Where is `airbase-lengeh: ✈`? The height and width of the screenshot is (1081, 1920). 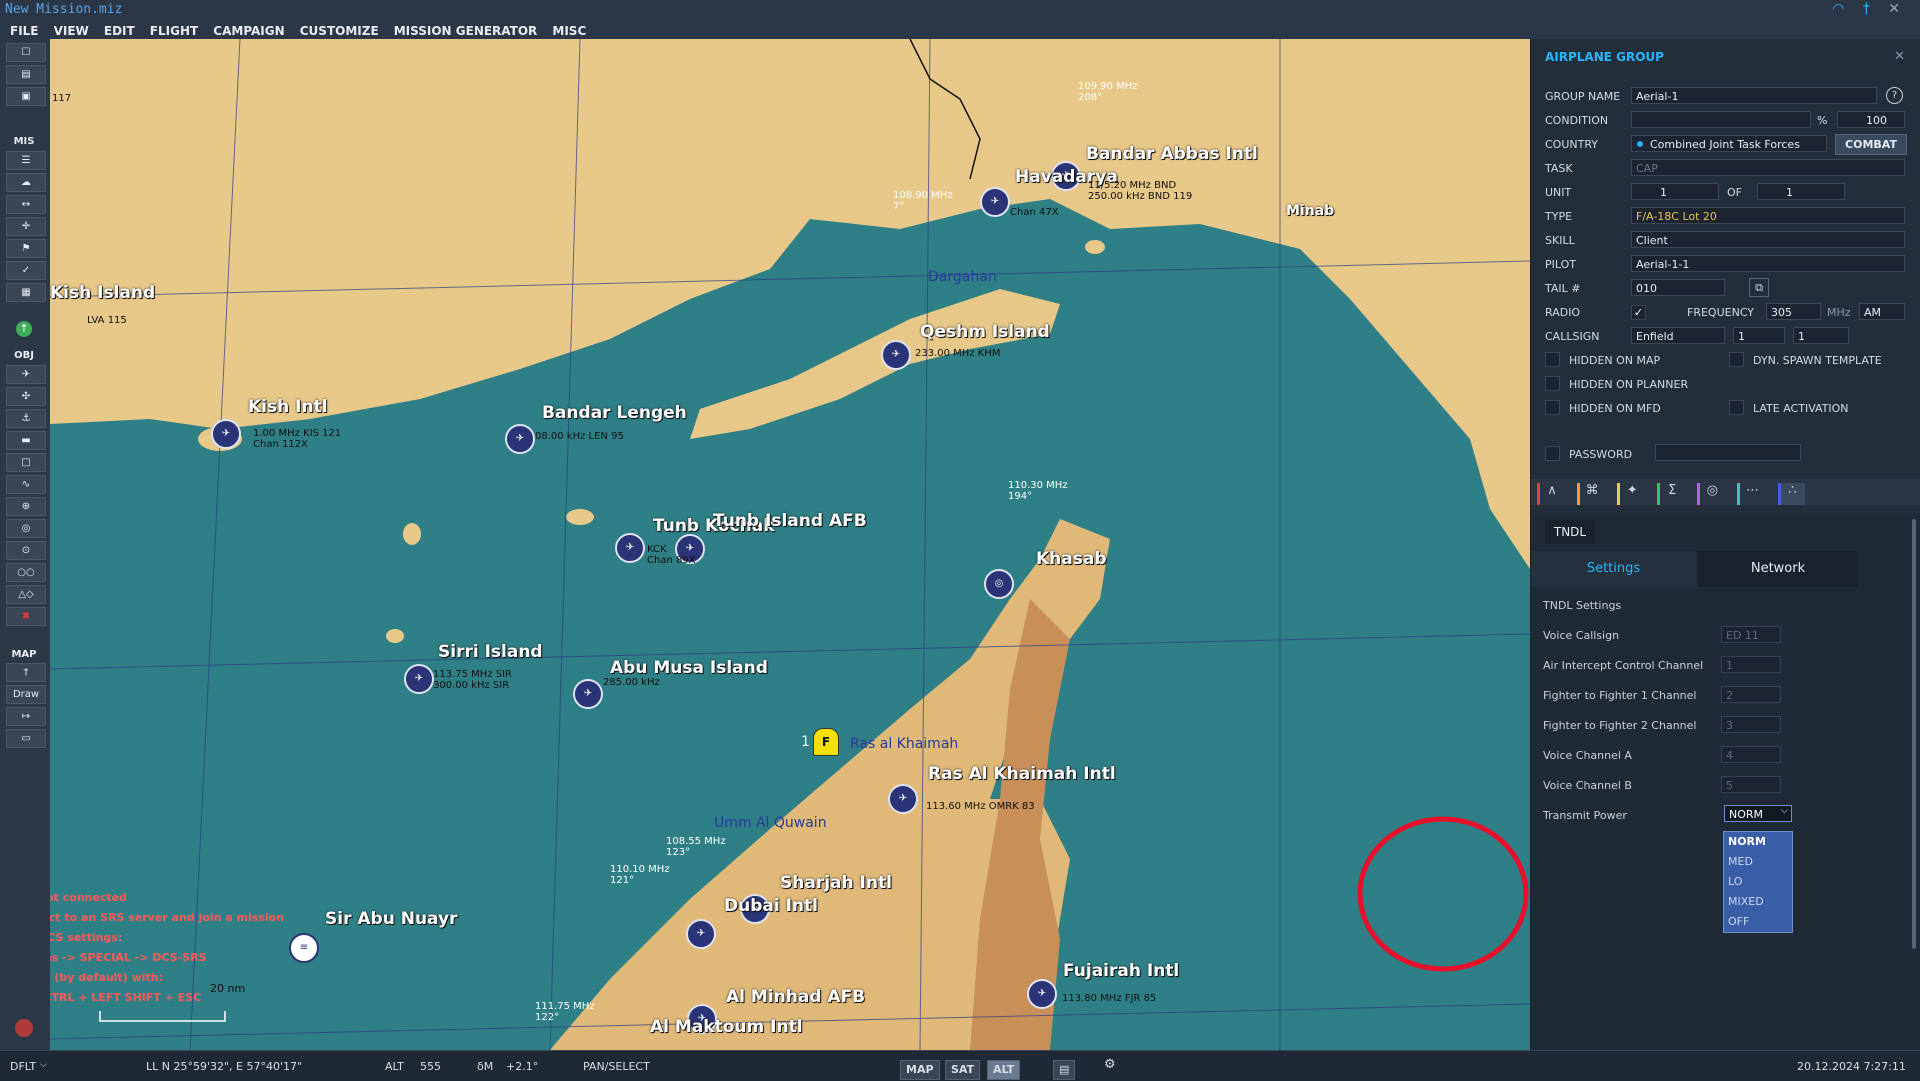 airbase-lengeh: ✈ is located at coordinates (520, 439).